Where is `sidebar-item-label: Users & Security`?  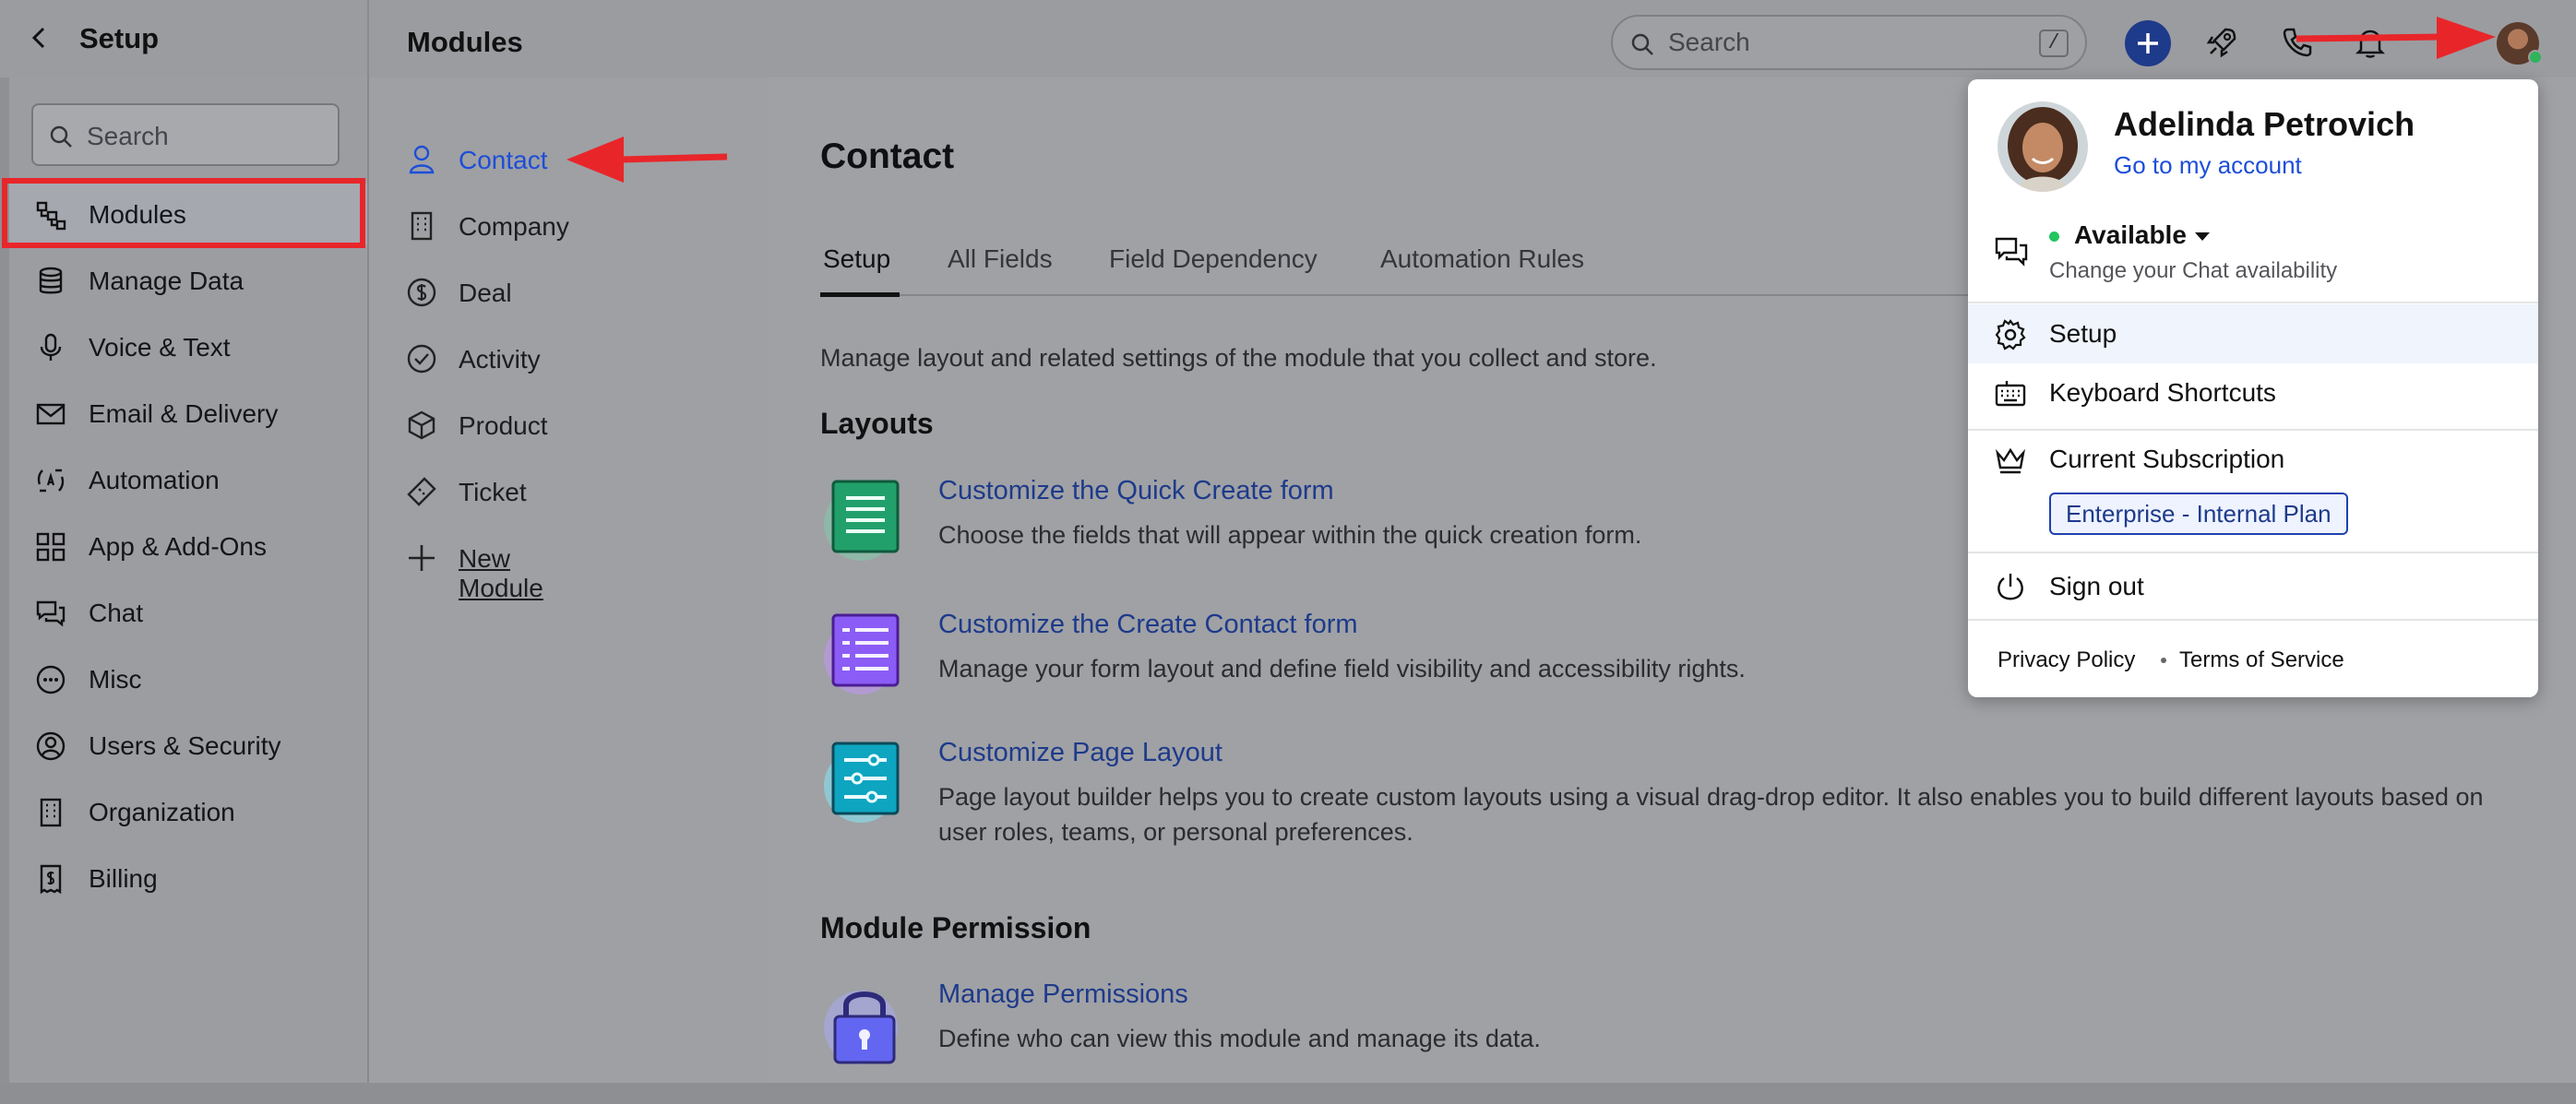
sidebar-item-label: Users & Security is located at coordinates (185, 745).